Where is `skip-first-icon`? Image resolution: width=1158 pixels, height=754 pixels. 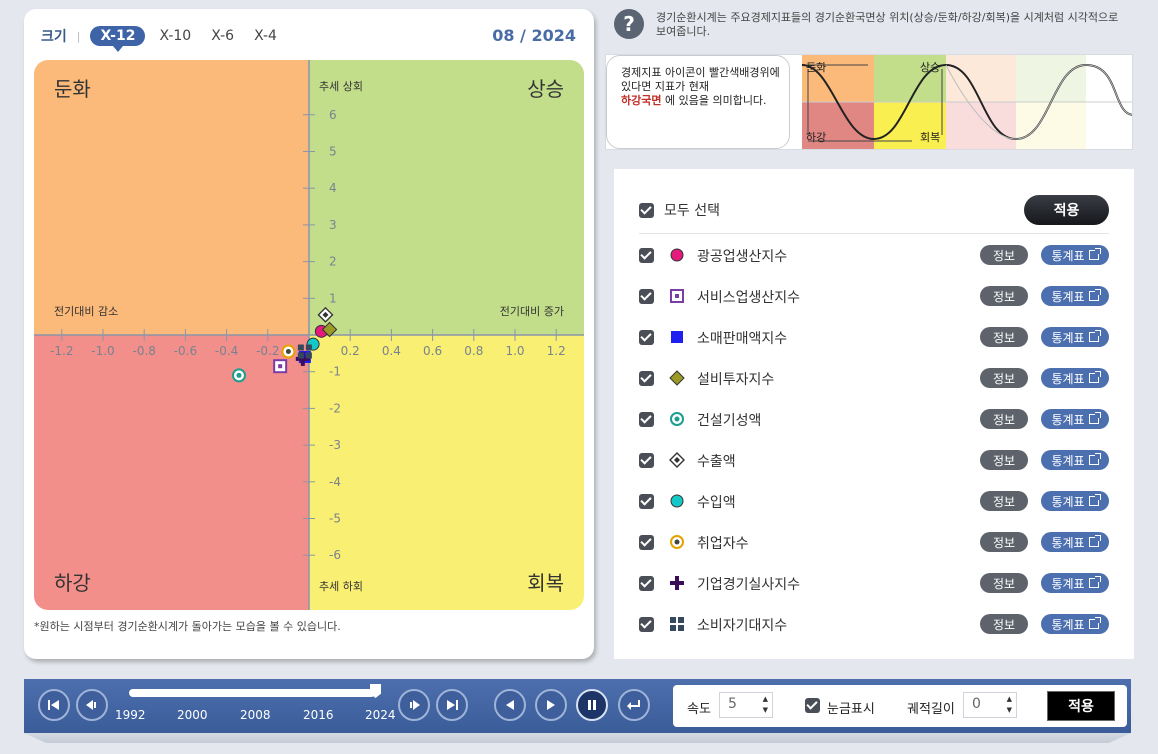 skip-first-icon is located at coordinates (53, 705).